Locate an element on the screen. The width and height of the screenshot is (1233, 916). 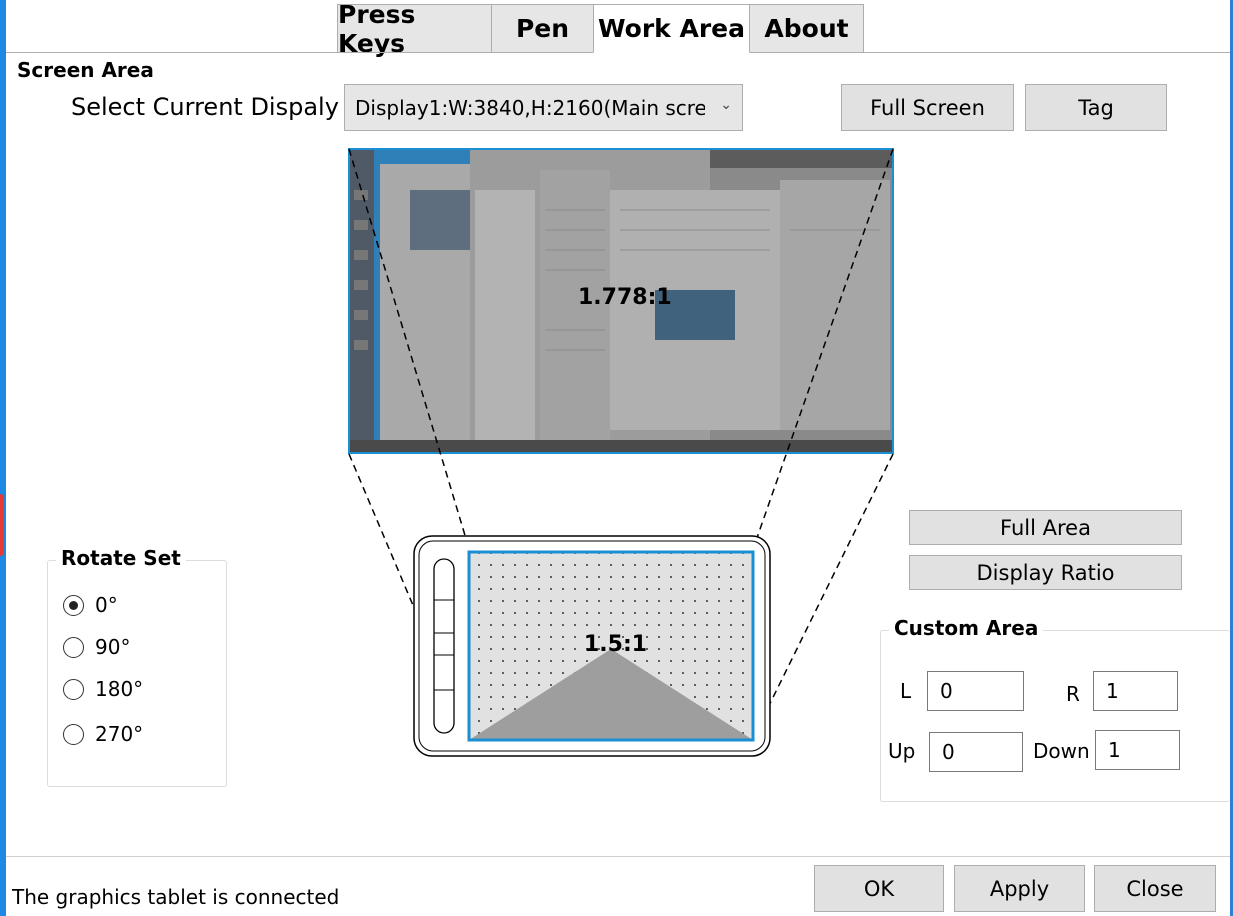
status-text: The graphics tablet is connected is located at coordinates (176, 897).